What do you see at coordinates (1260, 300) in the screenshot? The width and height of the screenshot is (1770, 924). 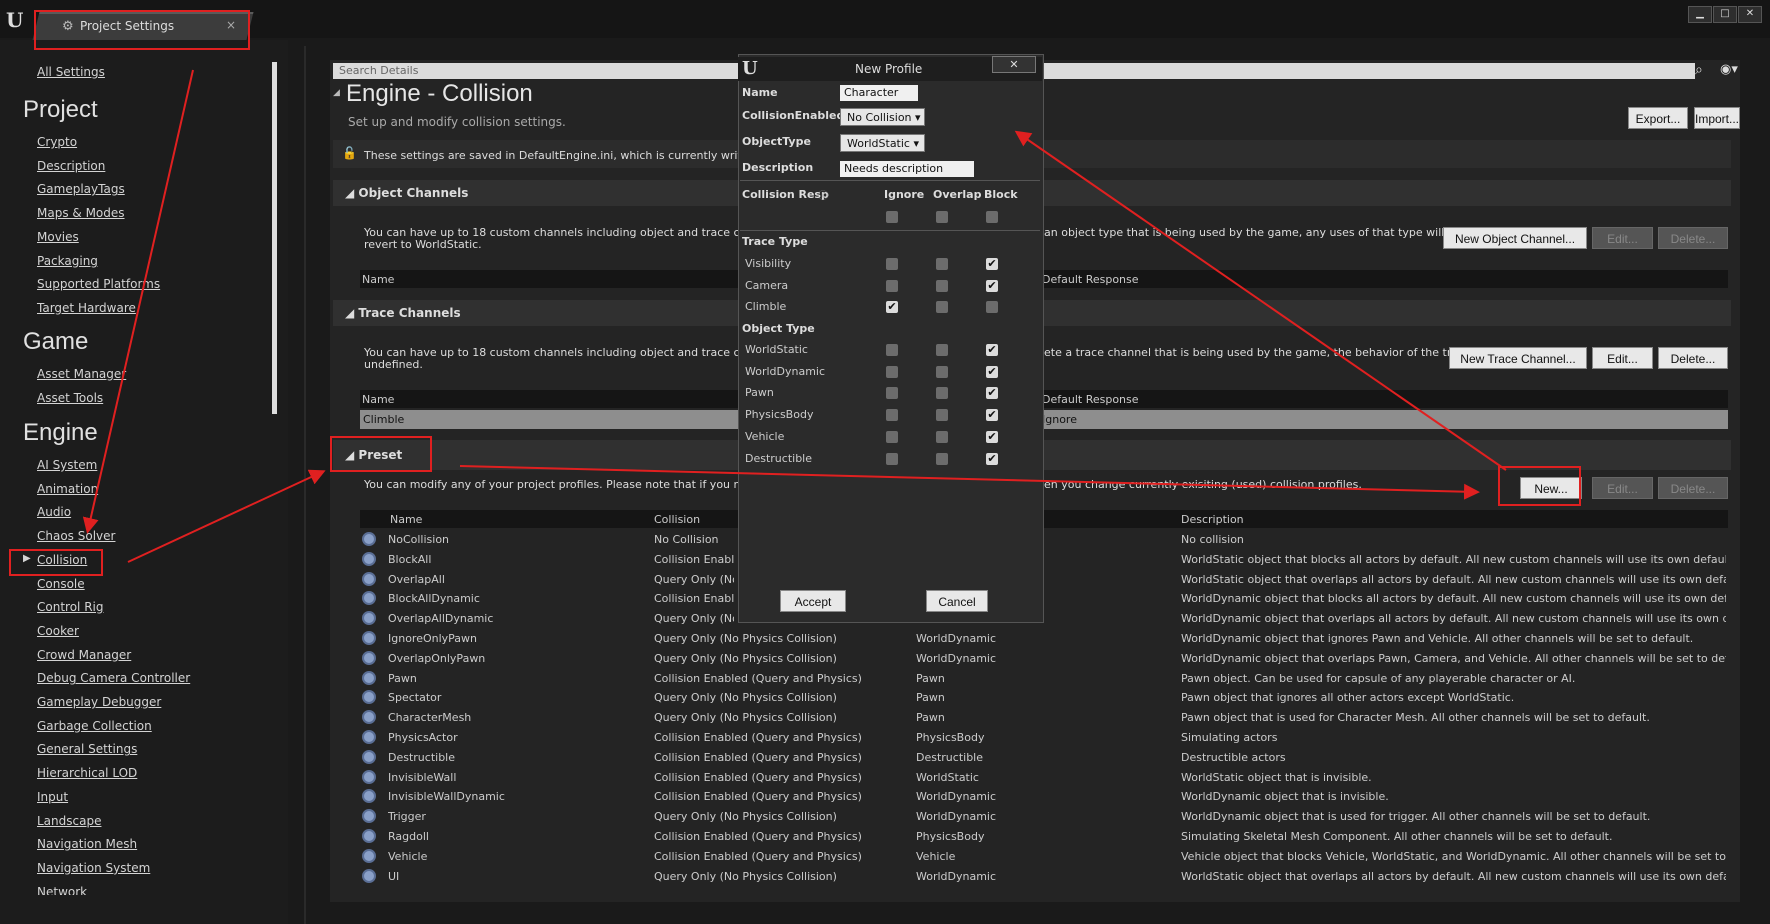 I see `arrow-new-to-dialog` at bounding box center [1260, 300].